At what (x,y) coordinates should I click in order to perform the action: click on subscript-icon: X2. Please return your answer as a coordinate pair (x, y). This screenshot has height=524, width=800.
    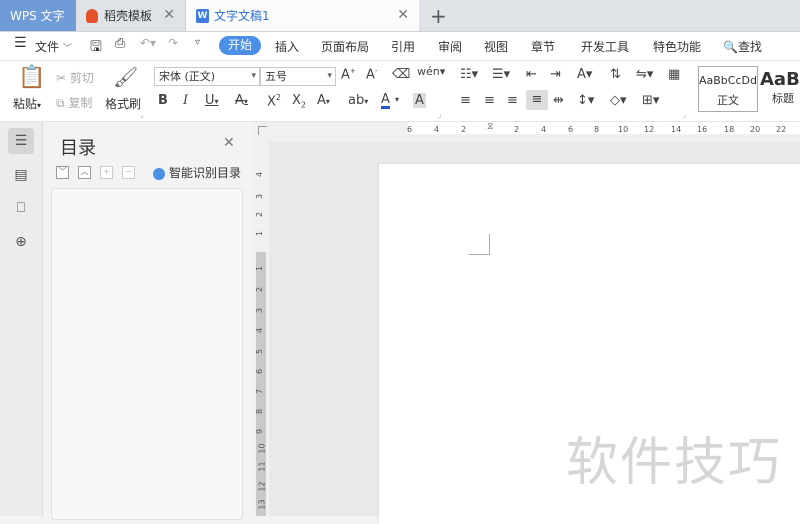
    Looking at the image, I should click on (299, 101).